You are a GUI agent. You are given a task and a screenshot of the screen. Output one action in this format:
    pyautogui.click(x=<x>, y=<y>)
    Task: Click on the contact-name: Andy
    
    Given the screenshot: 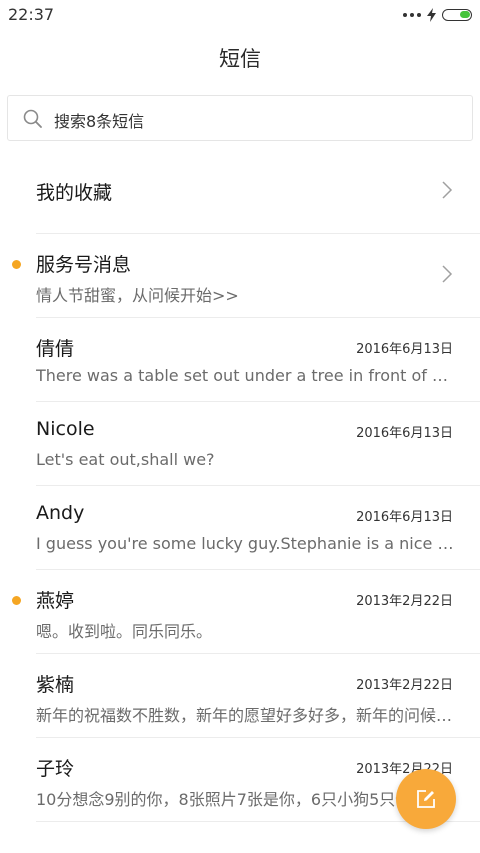 What is the action you would take?
    pyautogui.click(x=60, y=513)
    